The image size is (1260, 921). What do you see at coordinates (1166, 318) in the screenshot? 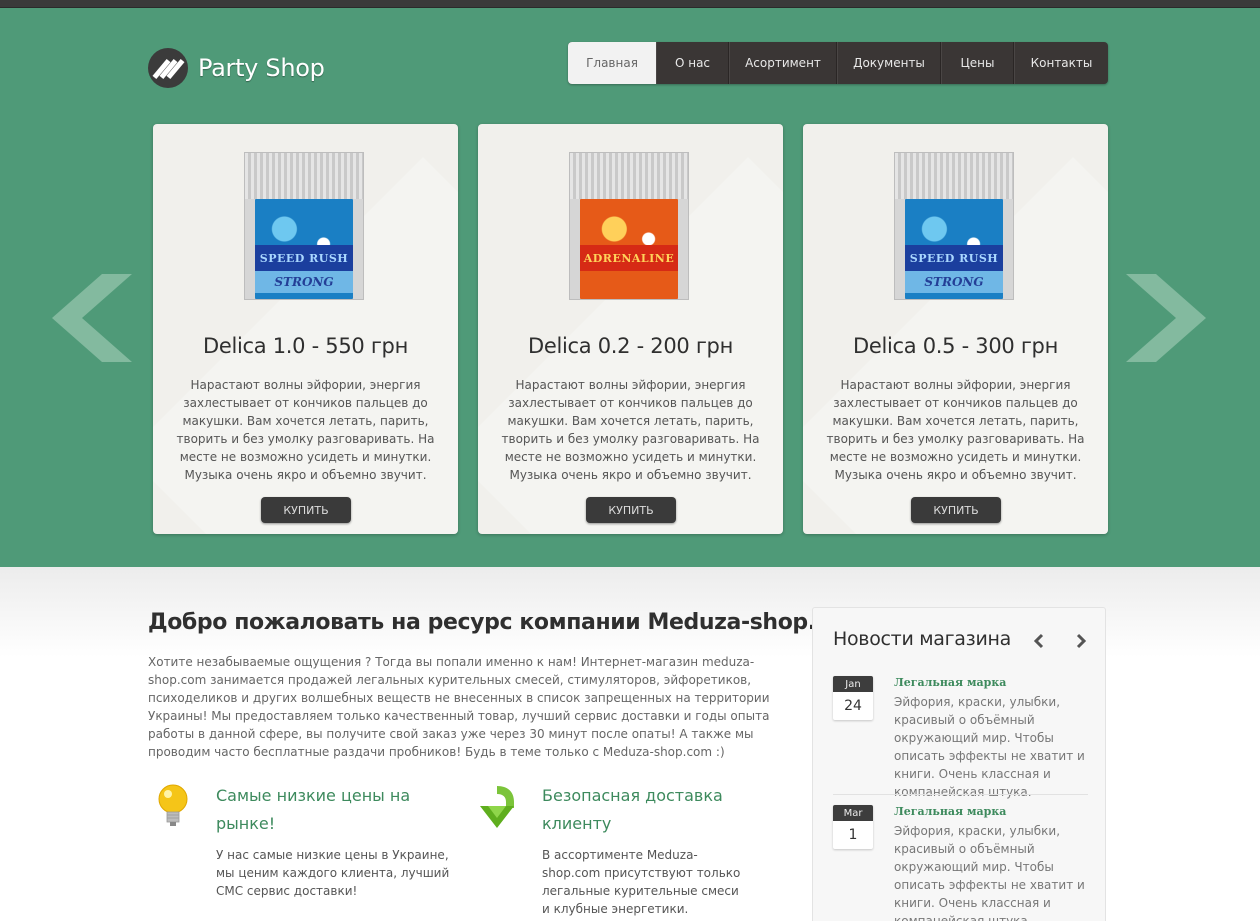
I see `slider-next-arrow-icon` at bounding box center [1166, 318].